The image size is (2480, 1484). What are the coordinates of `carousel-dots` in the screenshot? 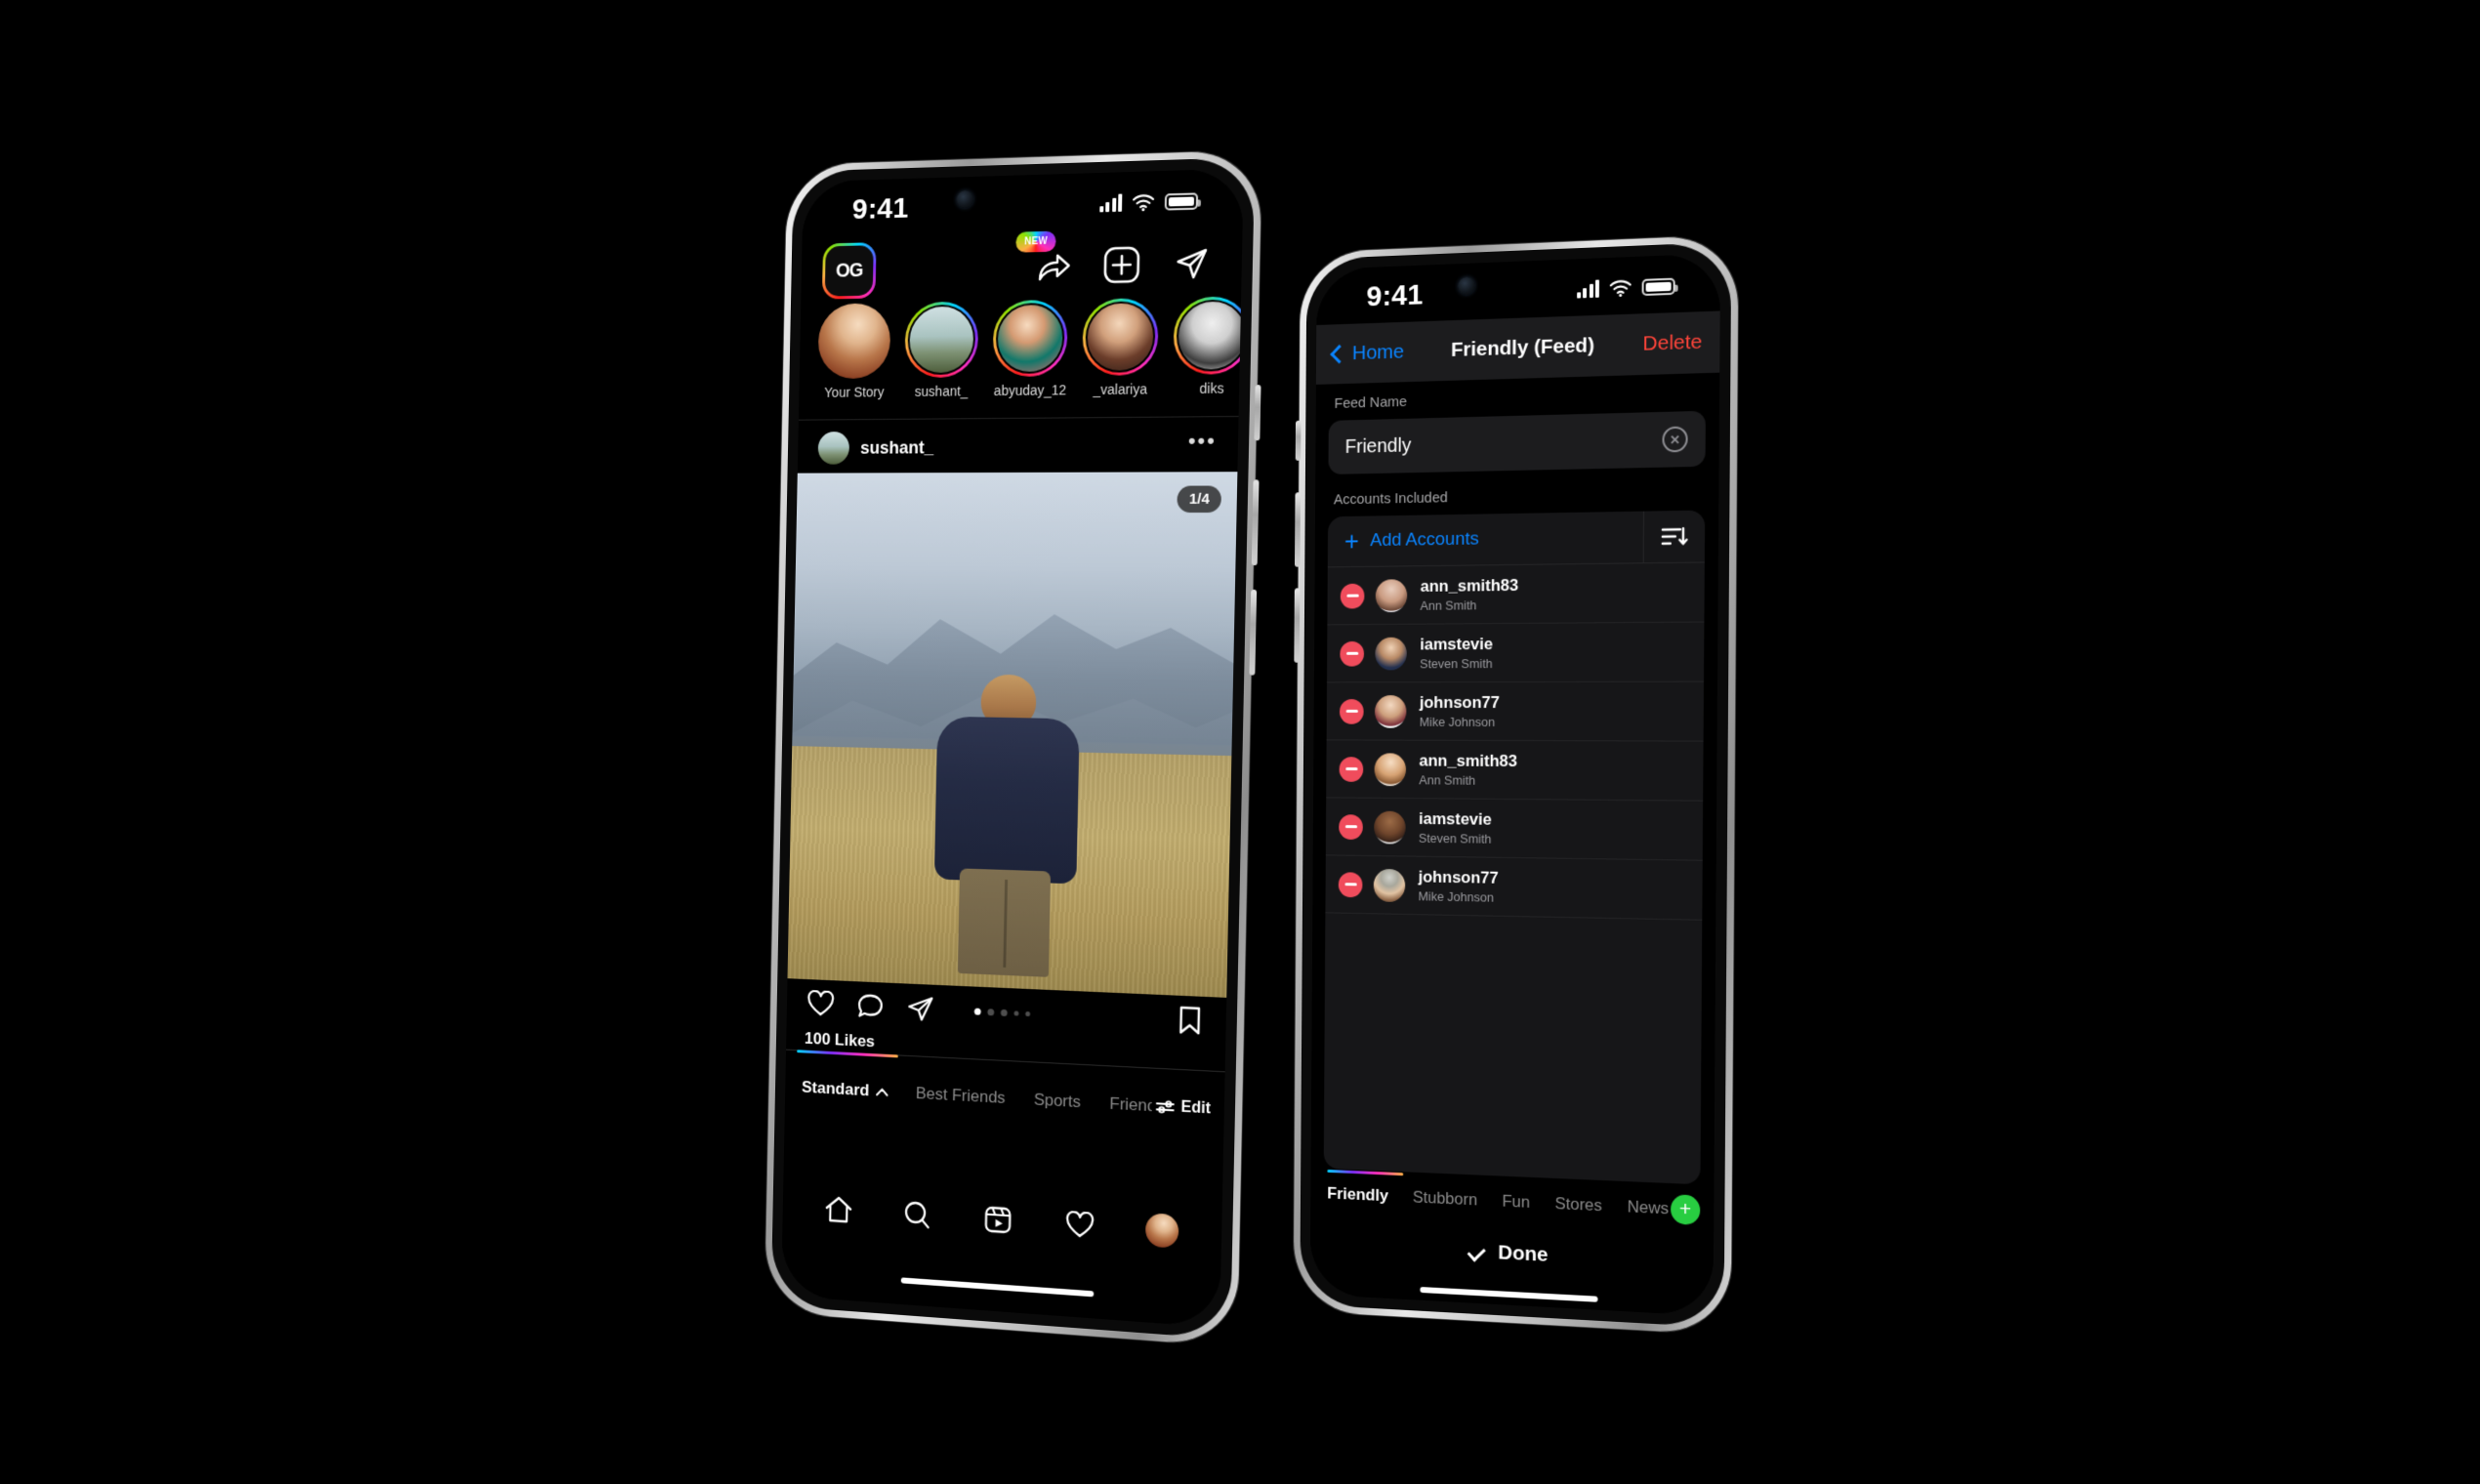 It's located at (1002, 1013).